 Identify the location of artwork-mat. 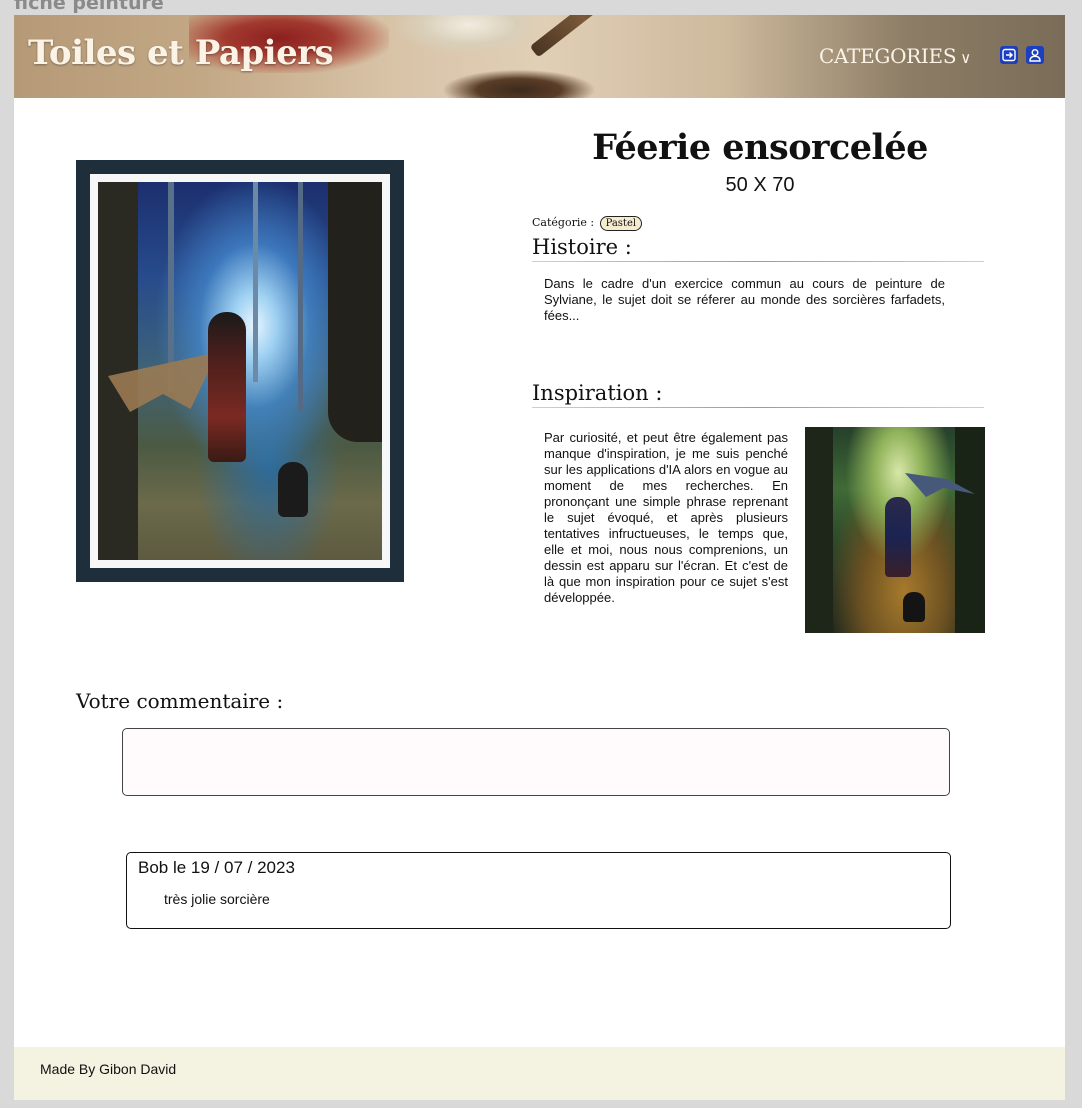
(240, 371).